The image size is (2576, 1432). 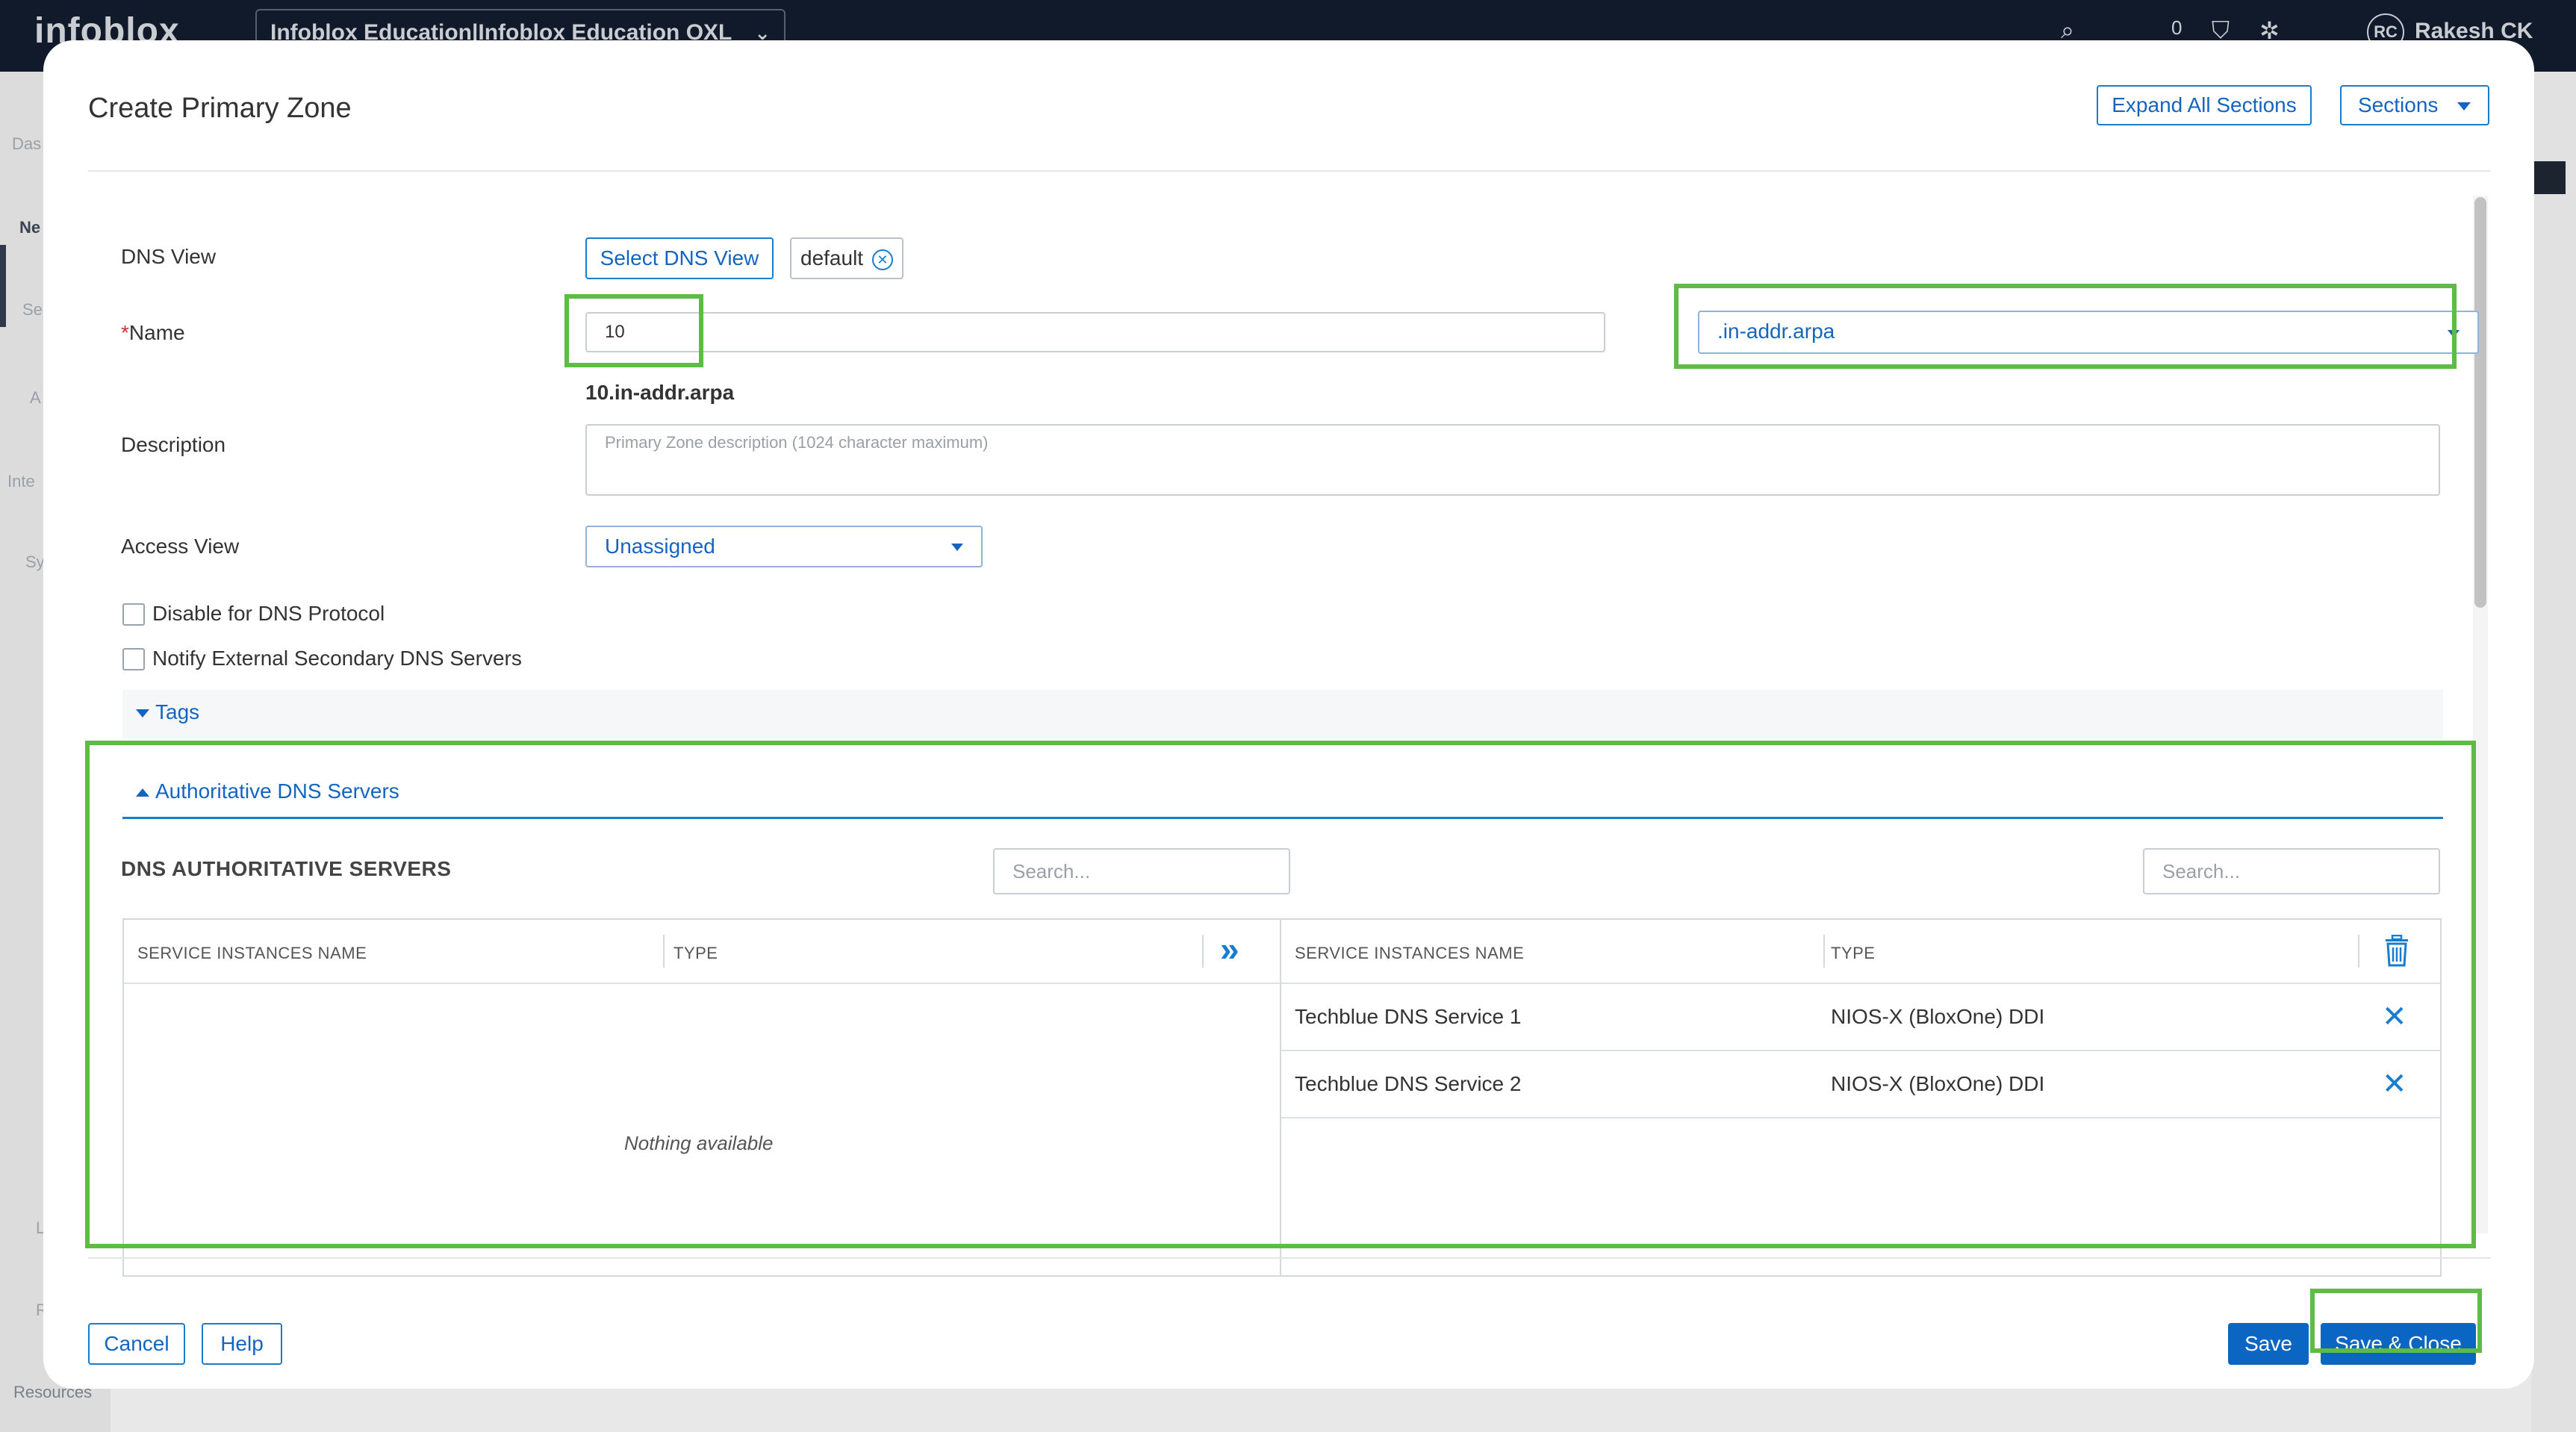 What do you see at coordinates (832, 258) in the screenshot?
I see `dns-view-tag-label: default` at bounding box center [832, 258].